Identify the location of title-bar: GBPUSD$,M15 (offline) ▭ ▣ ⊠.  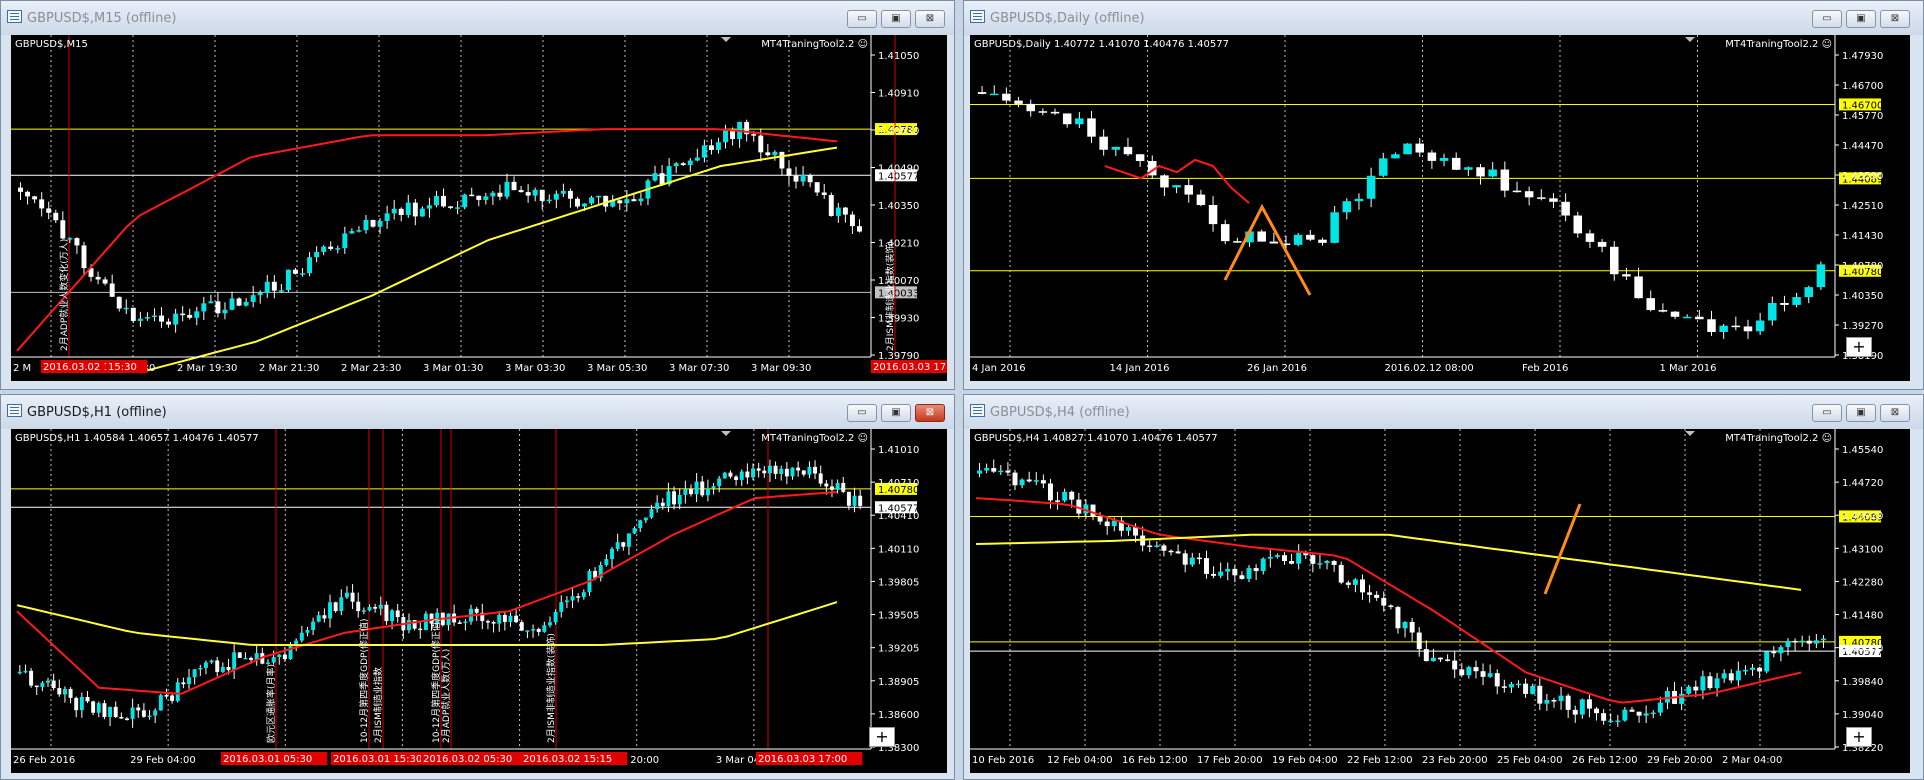
(477, 18).